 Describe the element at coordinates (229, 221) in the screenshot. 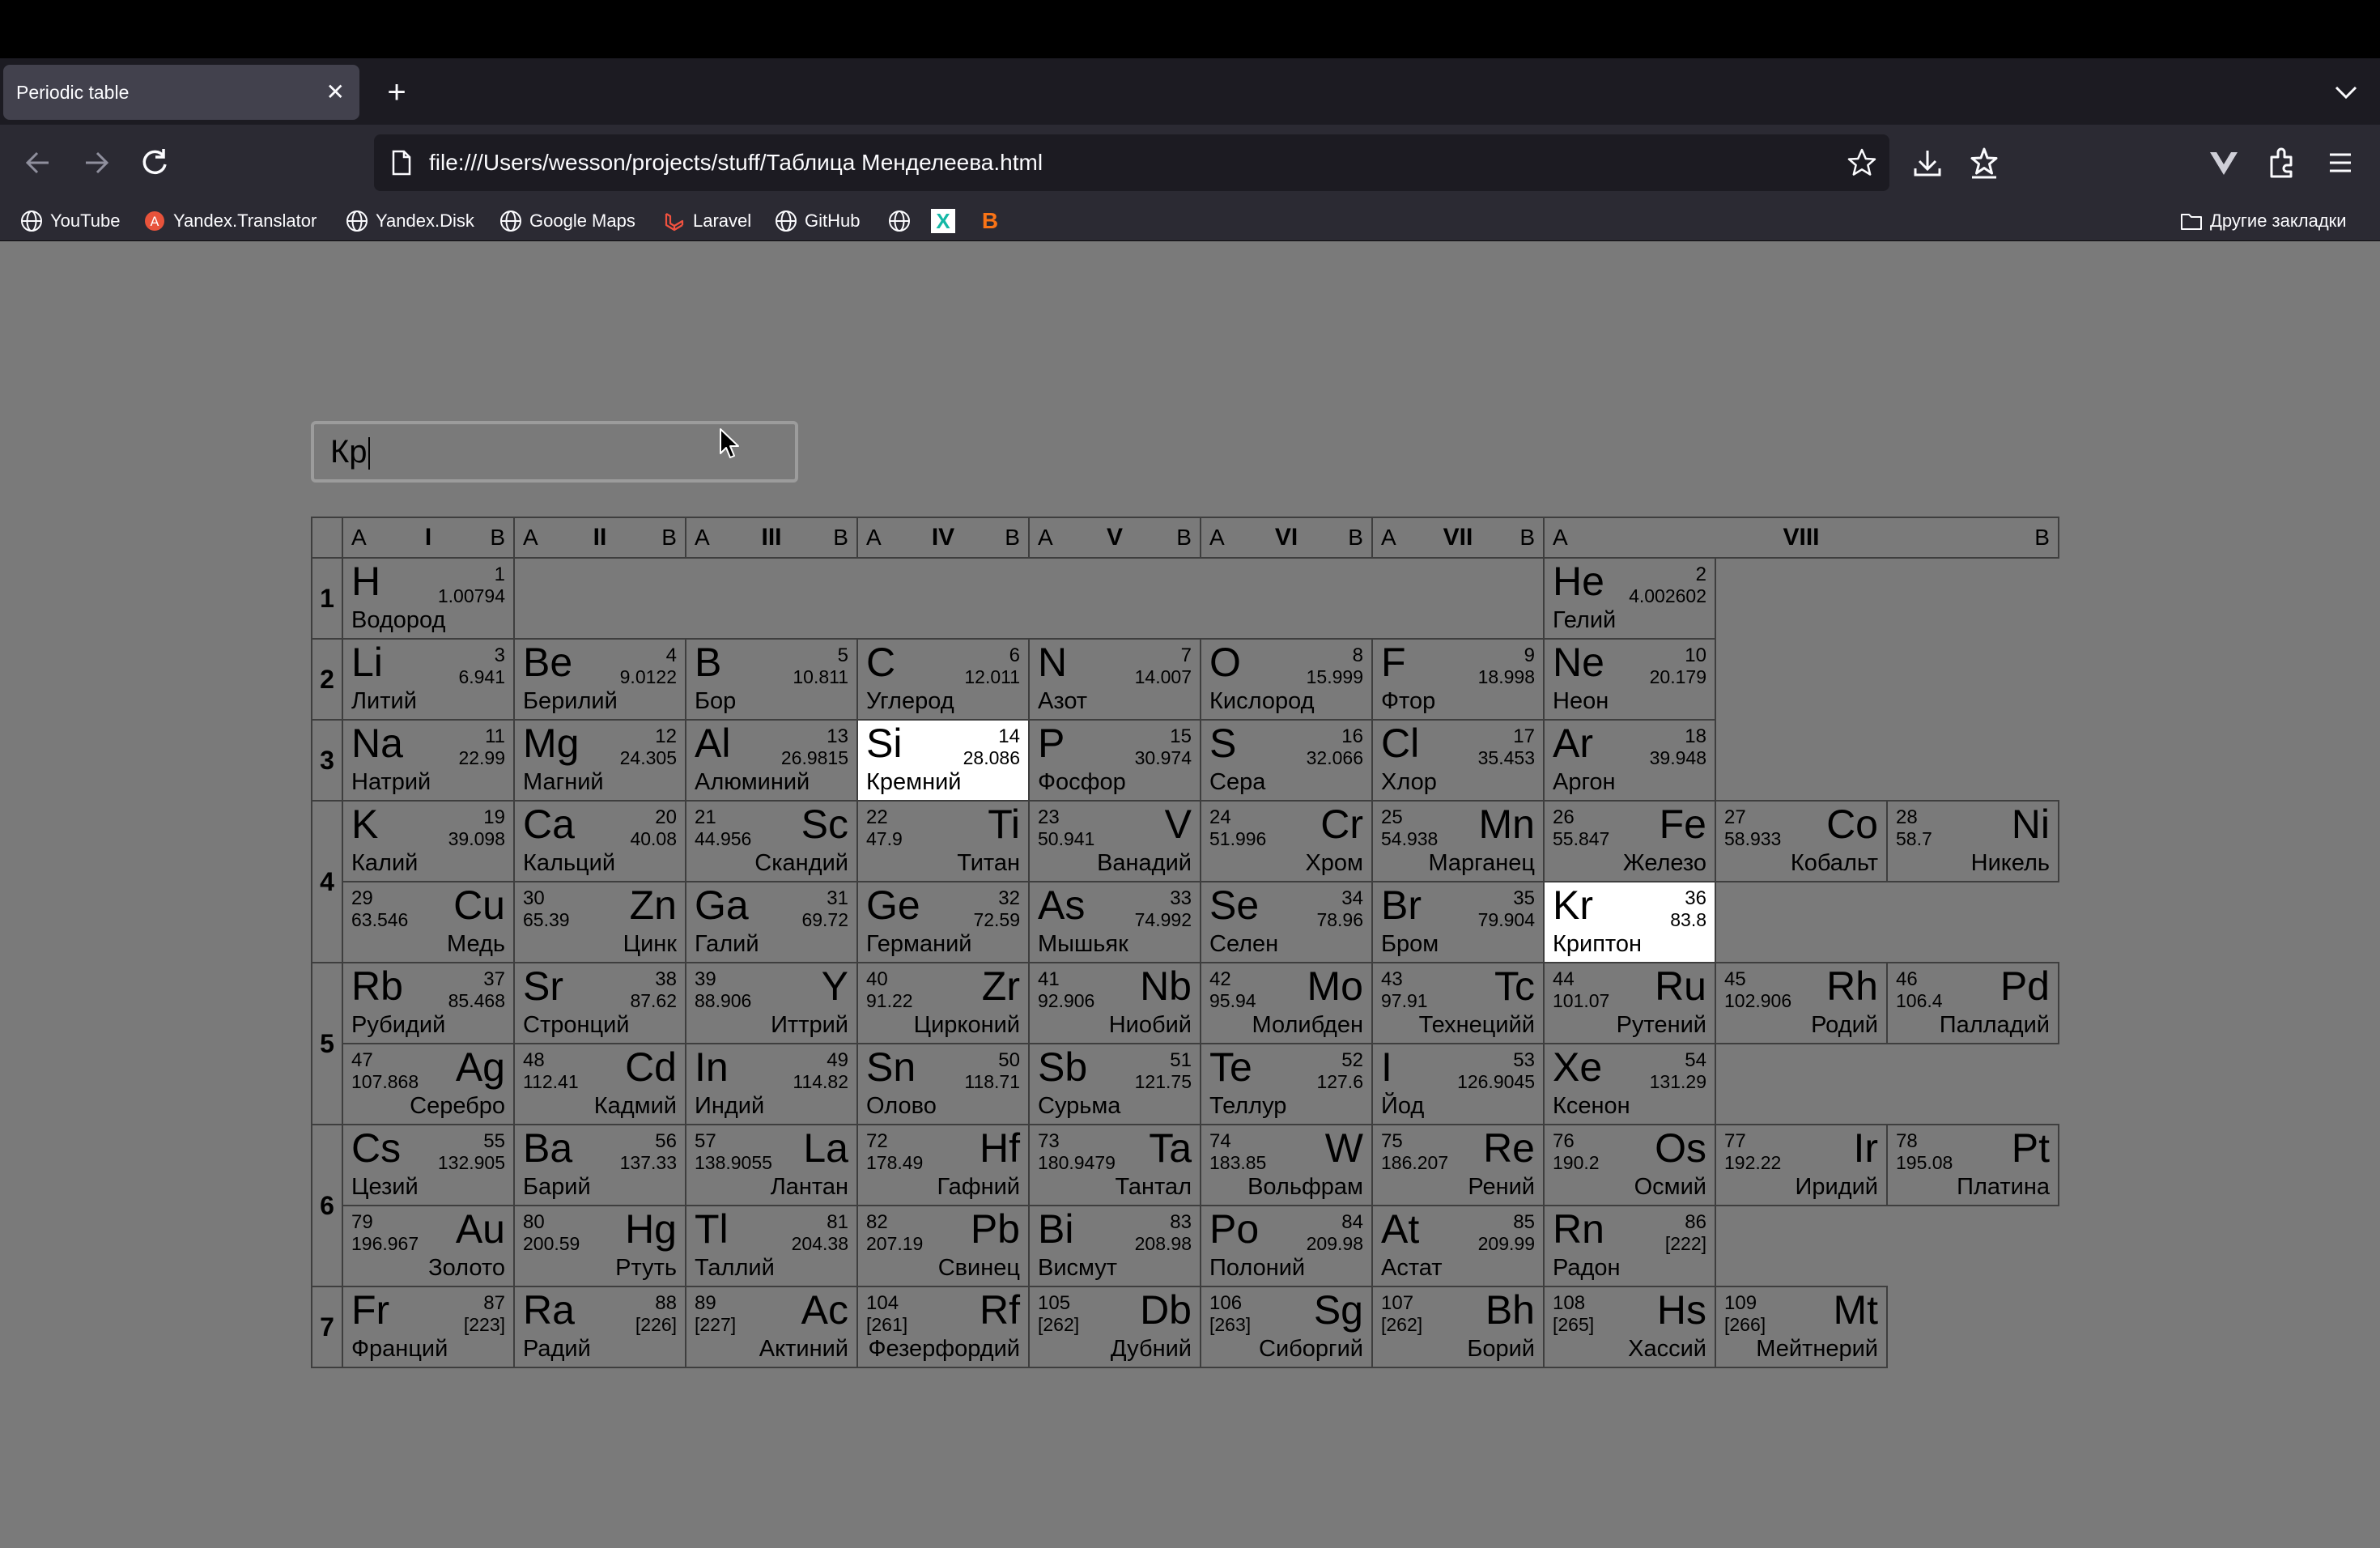

I see `bookmark-yandex-translator: A Yandex.Translator` at that location.